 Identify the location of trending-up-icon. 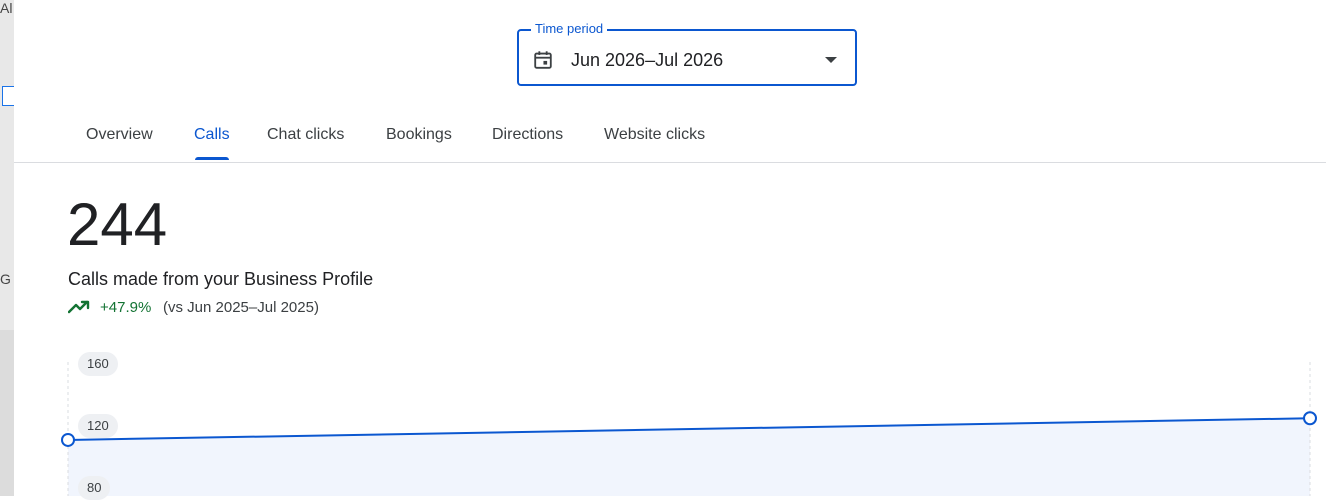
(79, 307).